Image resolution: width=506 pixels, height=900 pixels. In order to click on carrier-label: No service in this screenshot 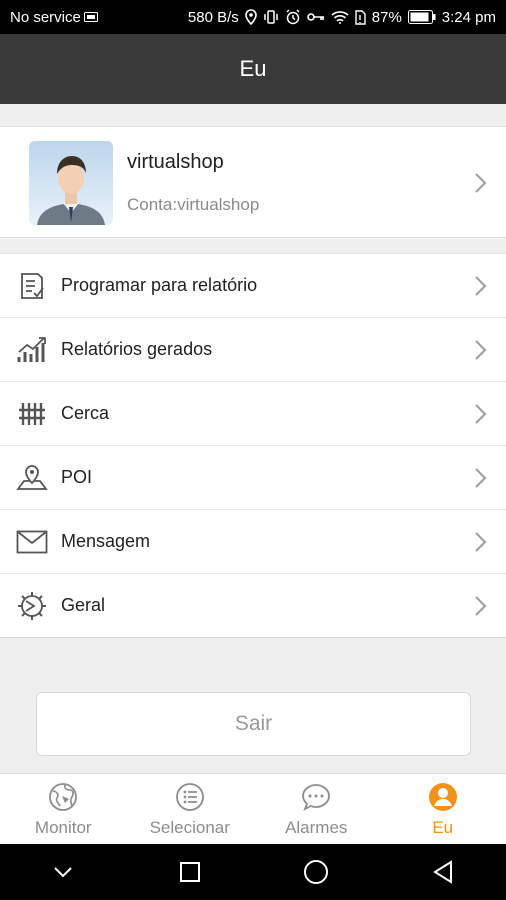, I will do `click(45, 17)`.